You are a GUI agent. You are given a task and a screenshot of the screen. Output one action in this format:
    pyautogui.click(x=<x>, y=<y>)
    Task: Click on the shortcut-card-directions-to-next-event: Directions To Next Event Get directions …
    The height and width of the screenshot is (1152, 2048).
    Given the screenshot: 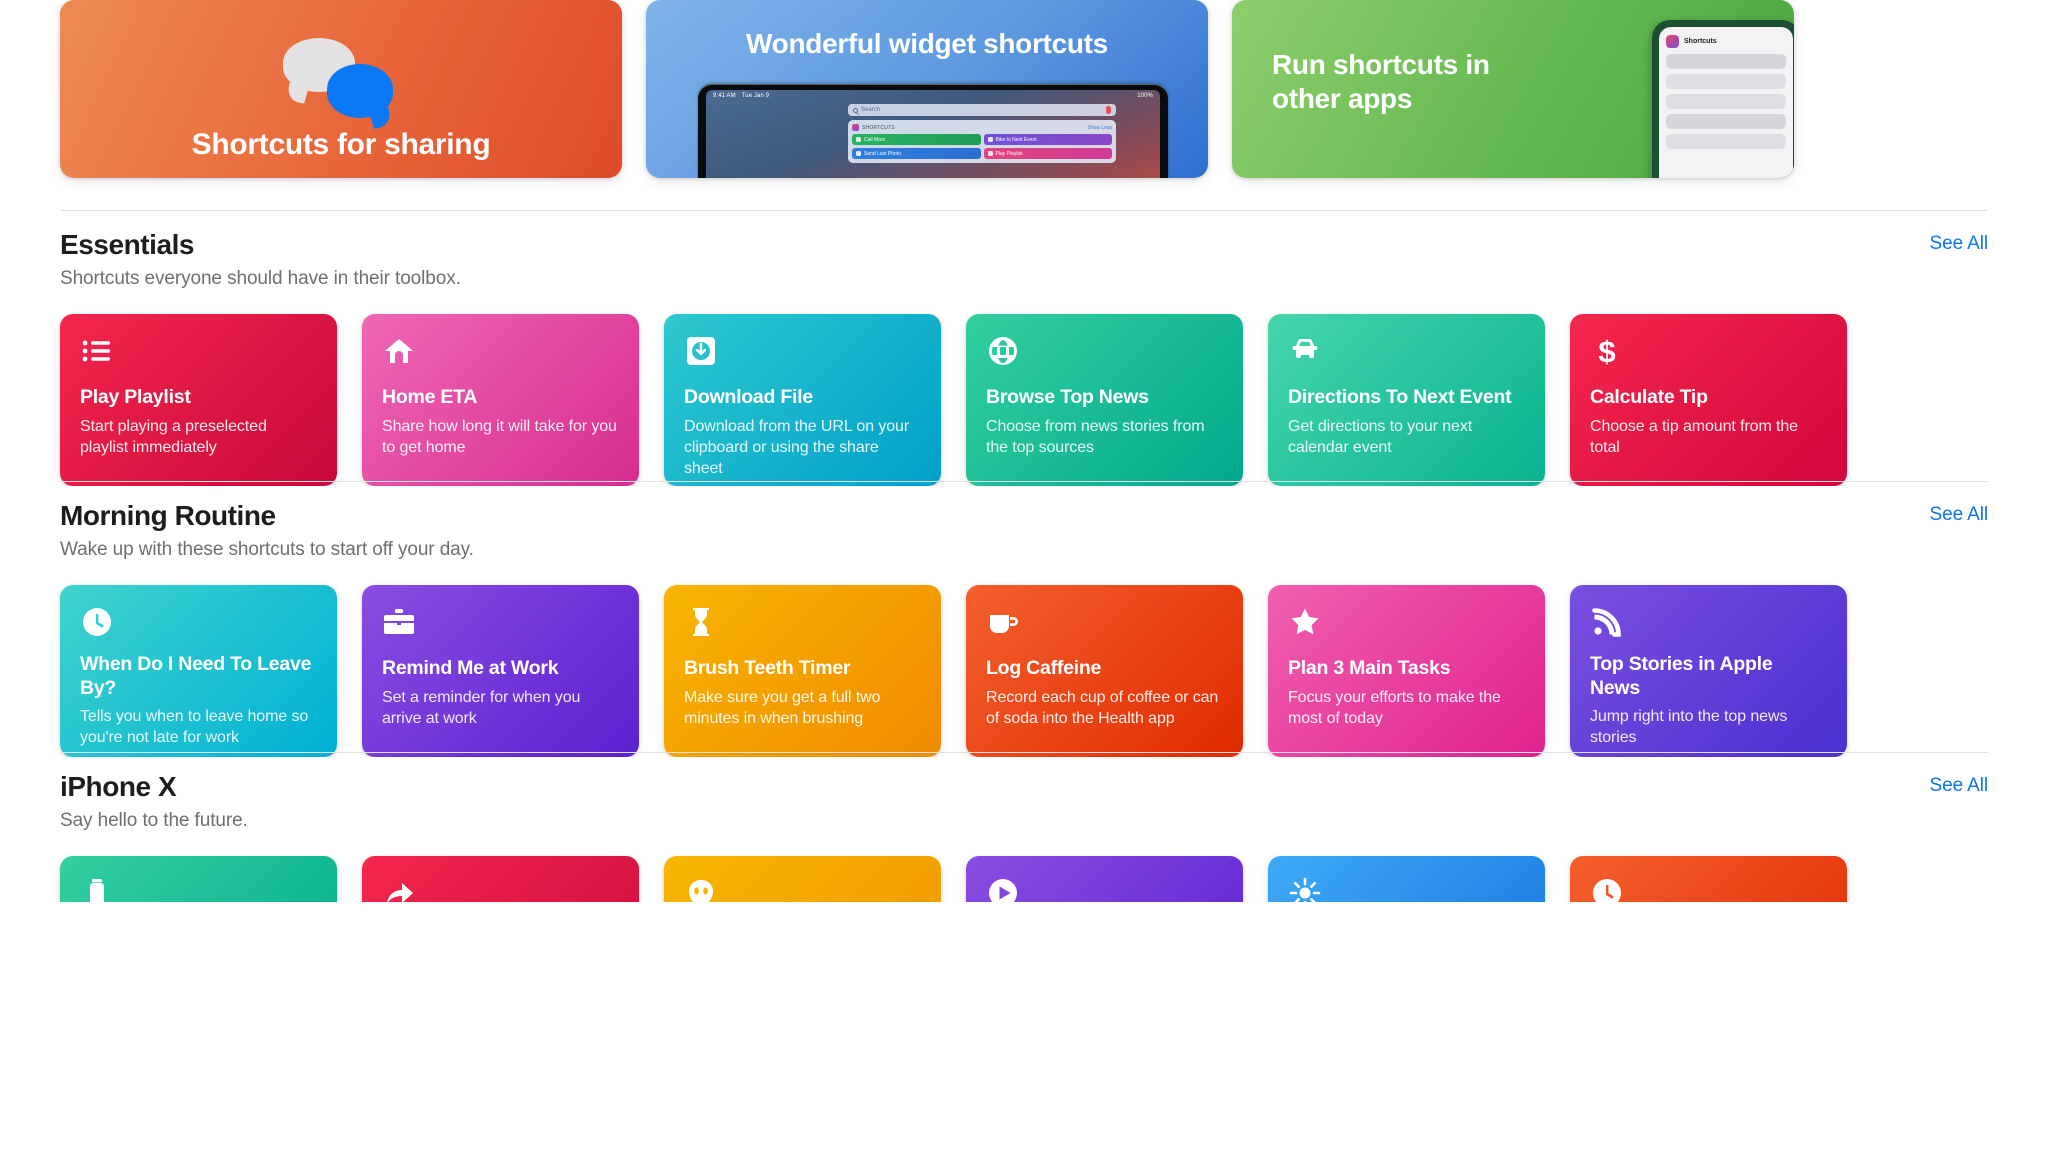 What is the action you would take?
    pyautogui.click(x=1406, y=400)
    